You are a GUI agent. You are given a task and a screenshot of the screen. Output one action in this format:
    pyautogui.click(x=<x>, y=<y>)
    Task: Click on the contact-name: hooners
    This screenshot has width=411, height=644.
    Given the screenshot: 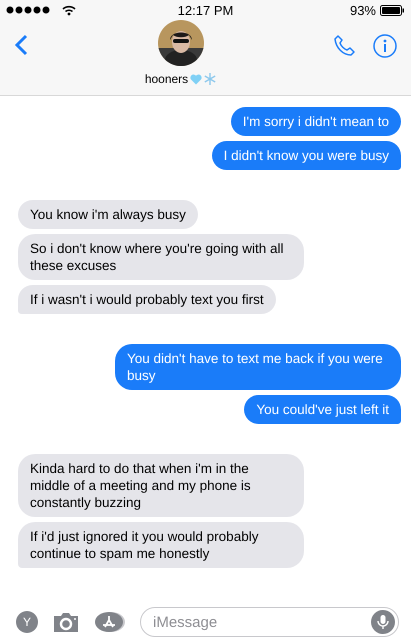 What is the action you would take?
    pyautogui.click(x=166, y=79)
    